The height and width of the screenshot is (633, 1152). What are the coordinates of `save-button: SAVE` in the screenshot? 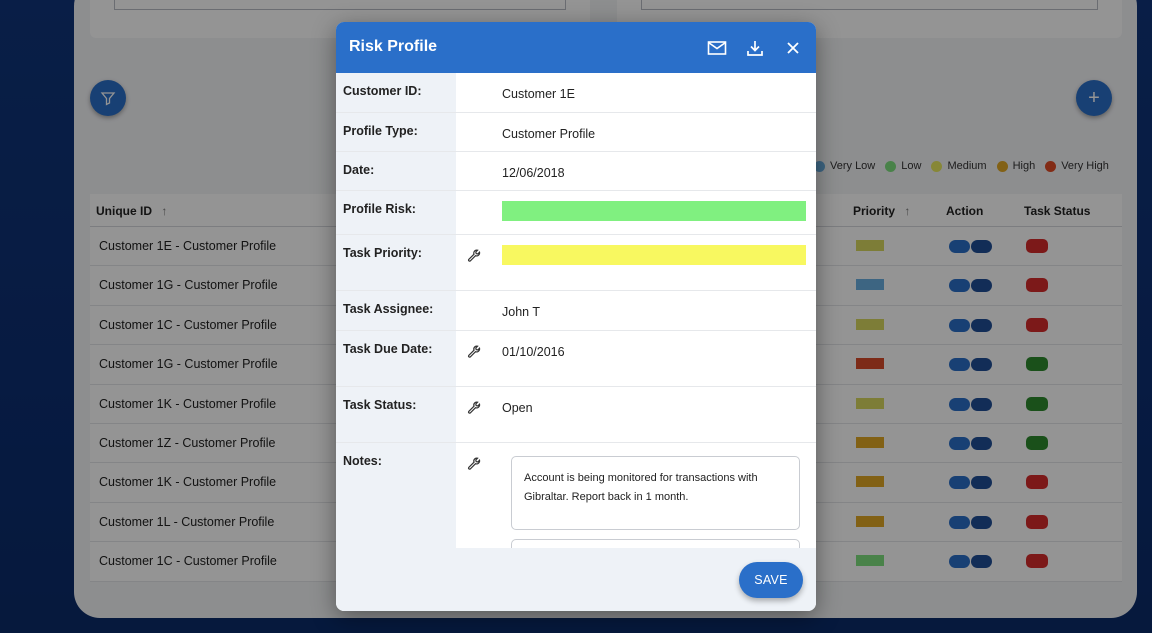 It's located at (771, 580).